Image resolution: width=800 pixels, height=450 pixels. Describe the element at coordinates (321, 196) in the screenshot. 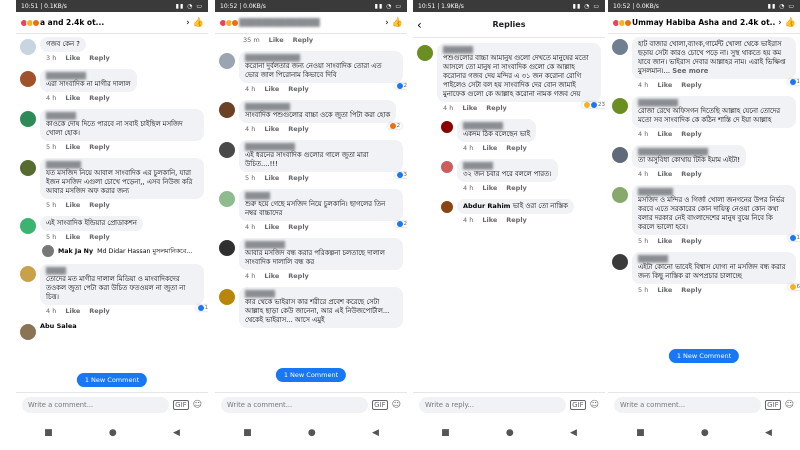

I see `comment-author: █████` at that location.